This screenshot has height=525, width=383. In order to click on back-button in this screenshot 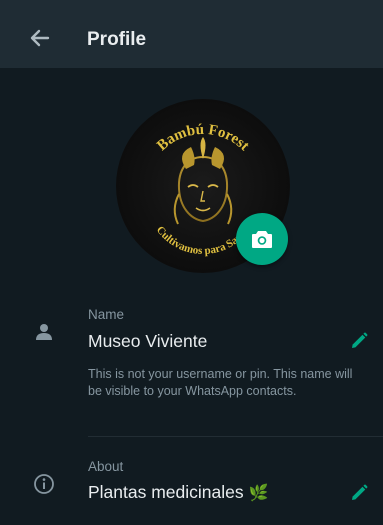, I will do `click(40, 38)`.